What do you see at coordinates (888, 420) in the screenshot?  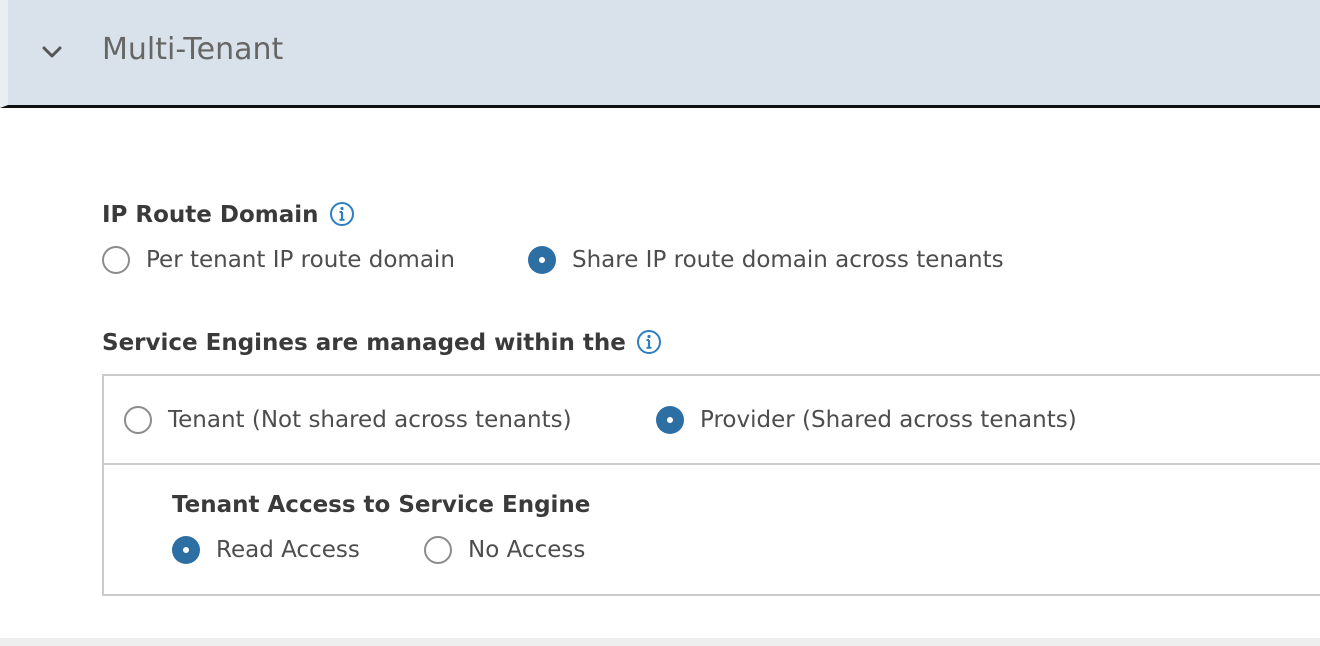 I see `radio-label: Provider (Shared across tenants)` at bounding box center [888, 420].